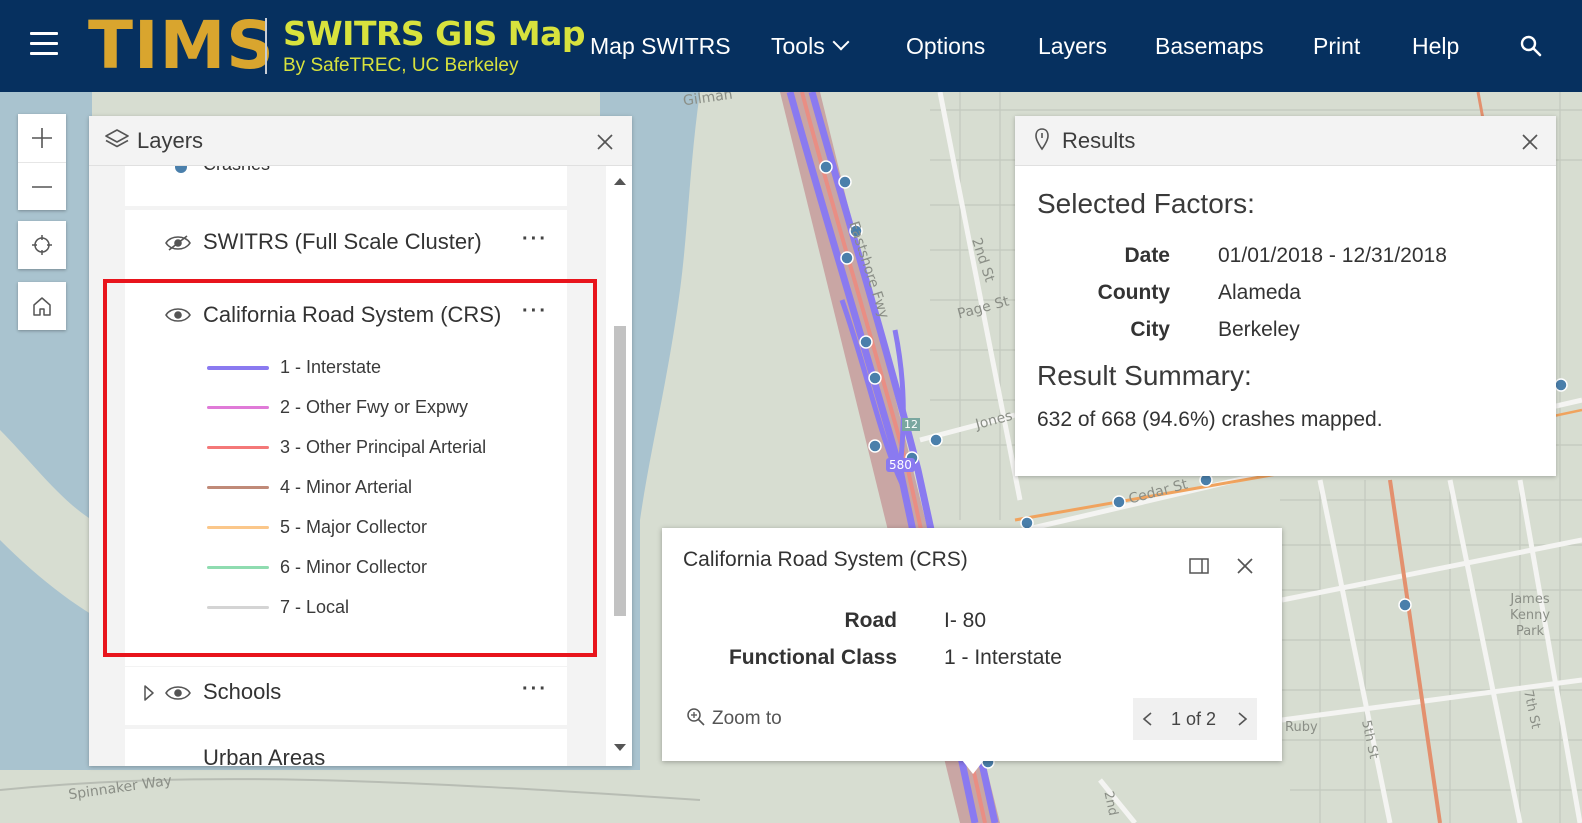 The height and width of the screenshot is (823, 1582). I want to click on popup-pointer, so click(973, 767).